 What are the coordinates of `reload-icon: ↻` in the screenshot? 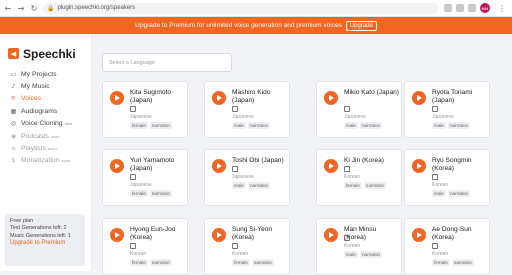 It's located at (34, 8).